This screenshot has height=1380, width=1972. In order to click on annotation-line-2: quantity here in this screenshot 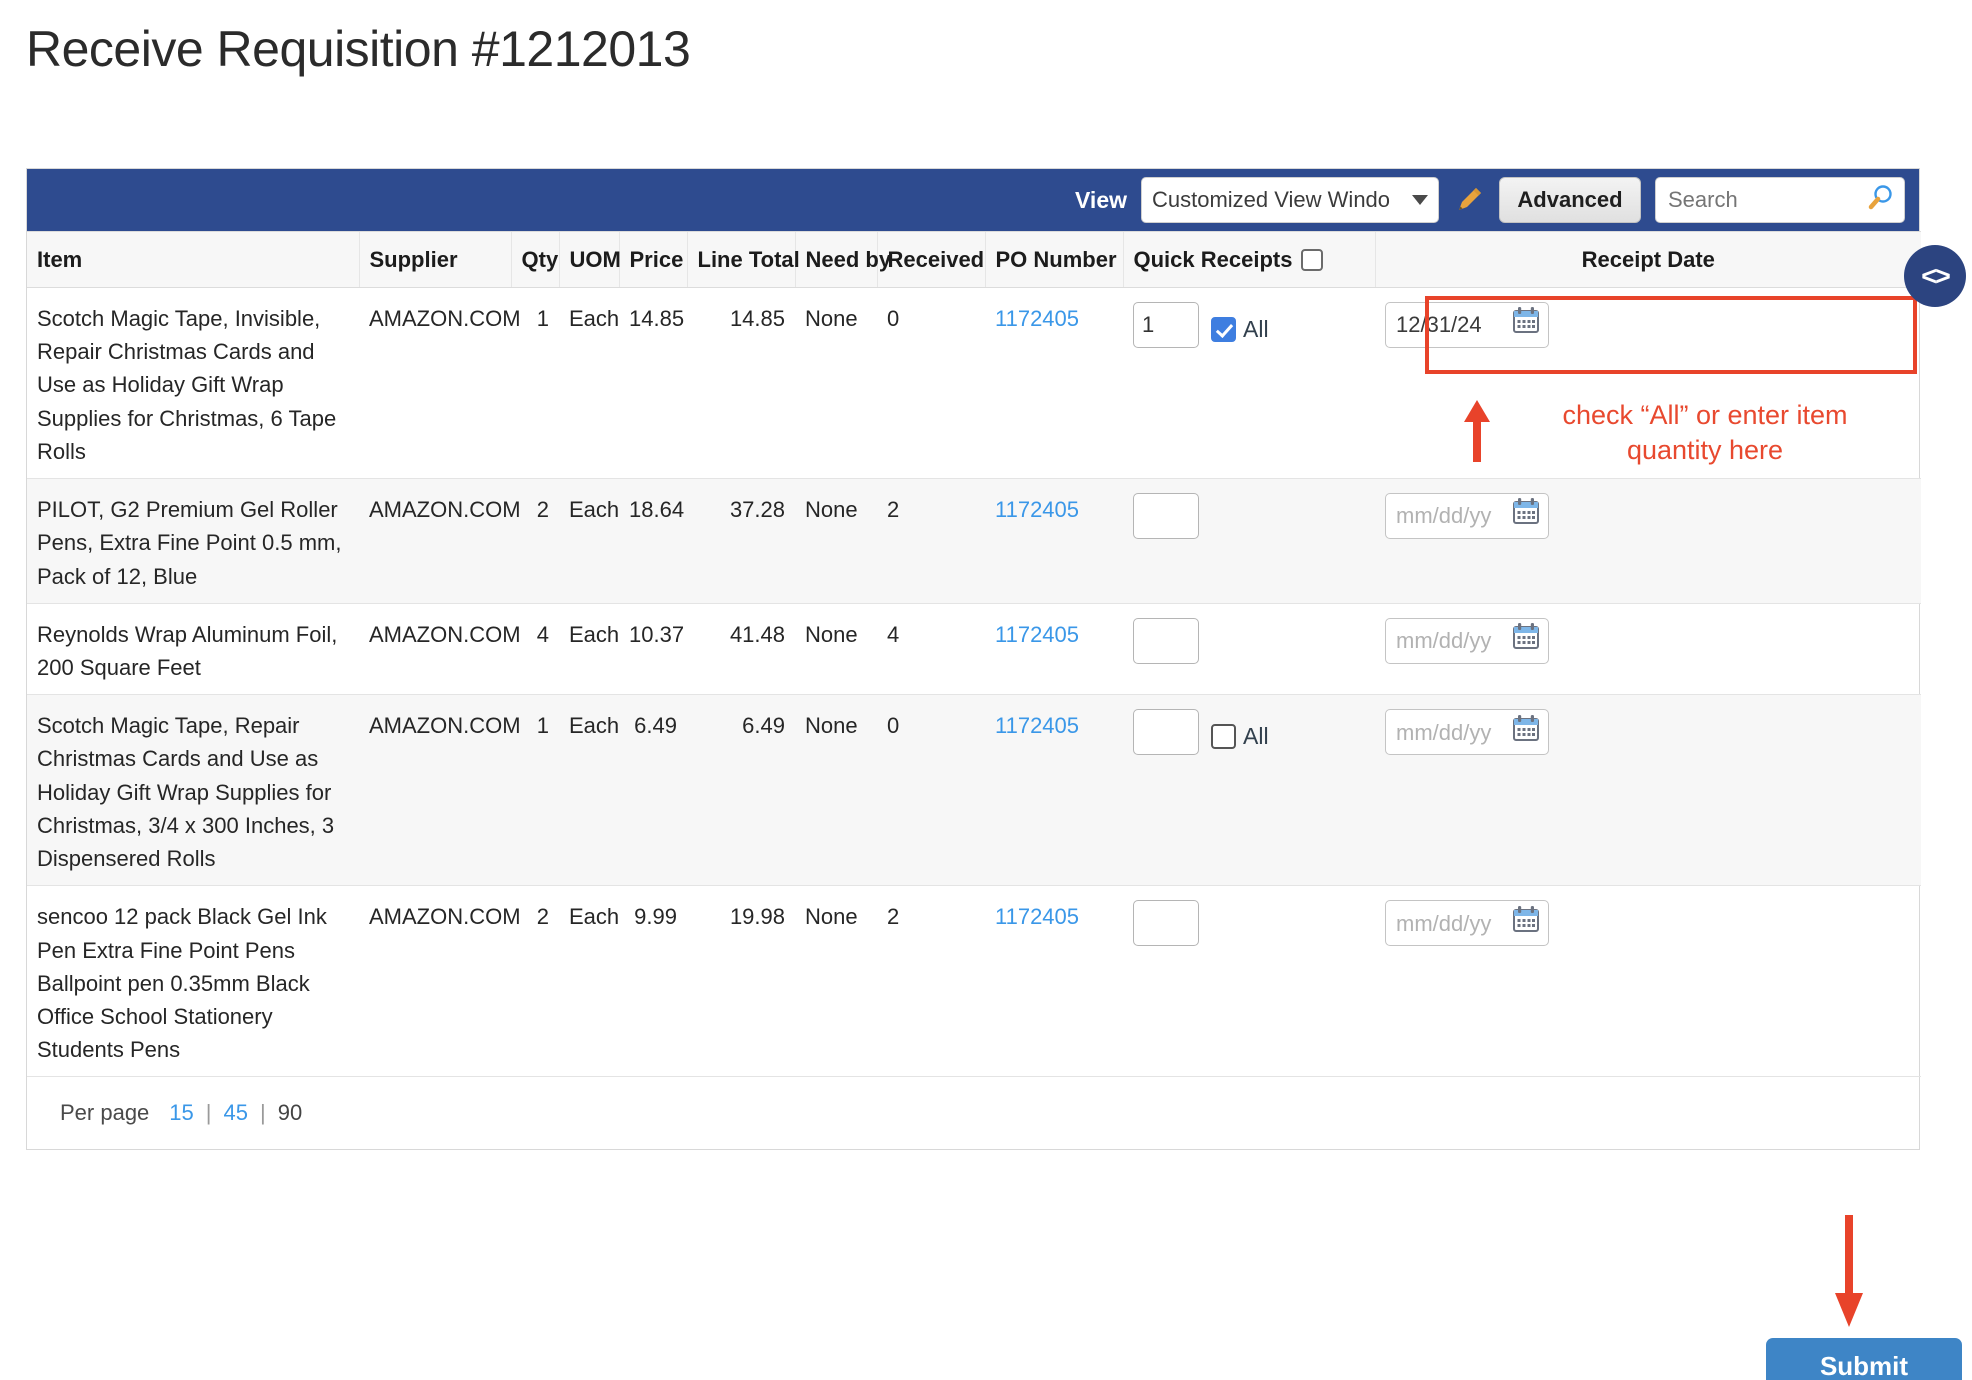, I will do `click(1705, 449)`.